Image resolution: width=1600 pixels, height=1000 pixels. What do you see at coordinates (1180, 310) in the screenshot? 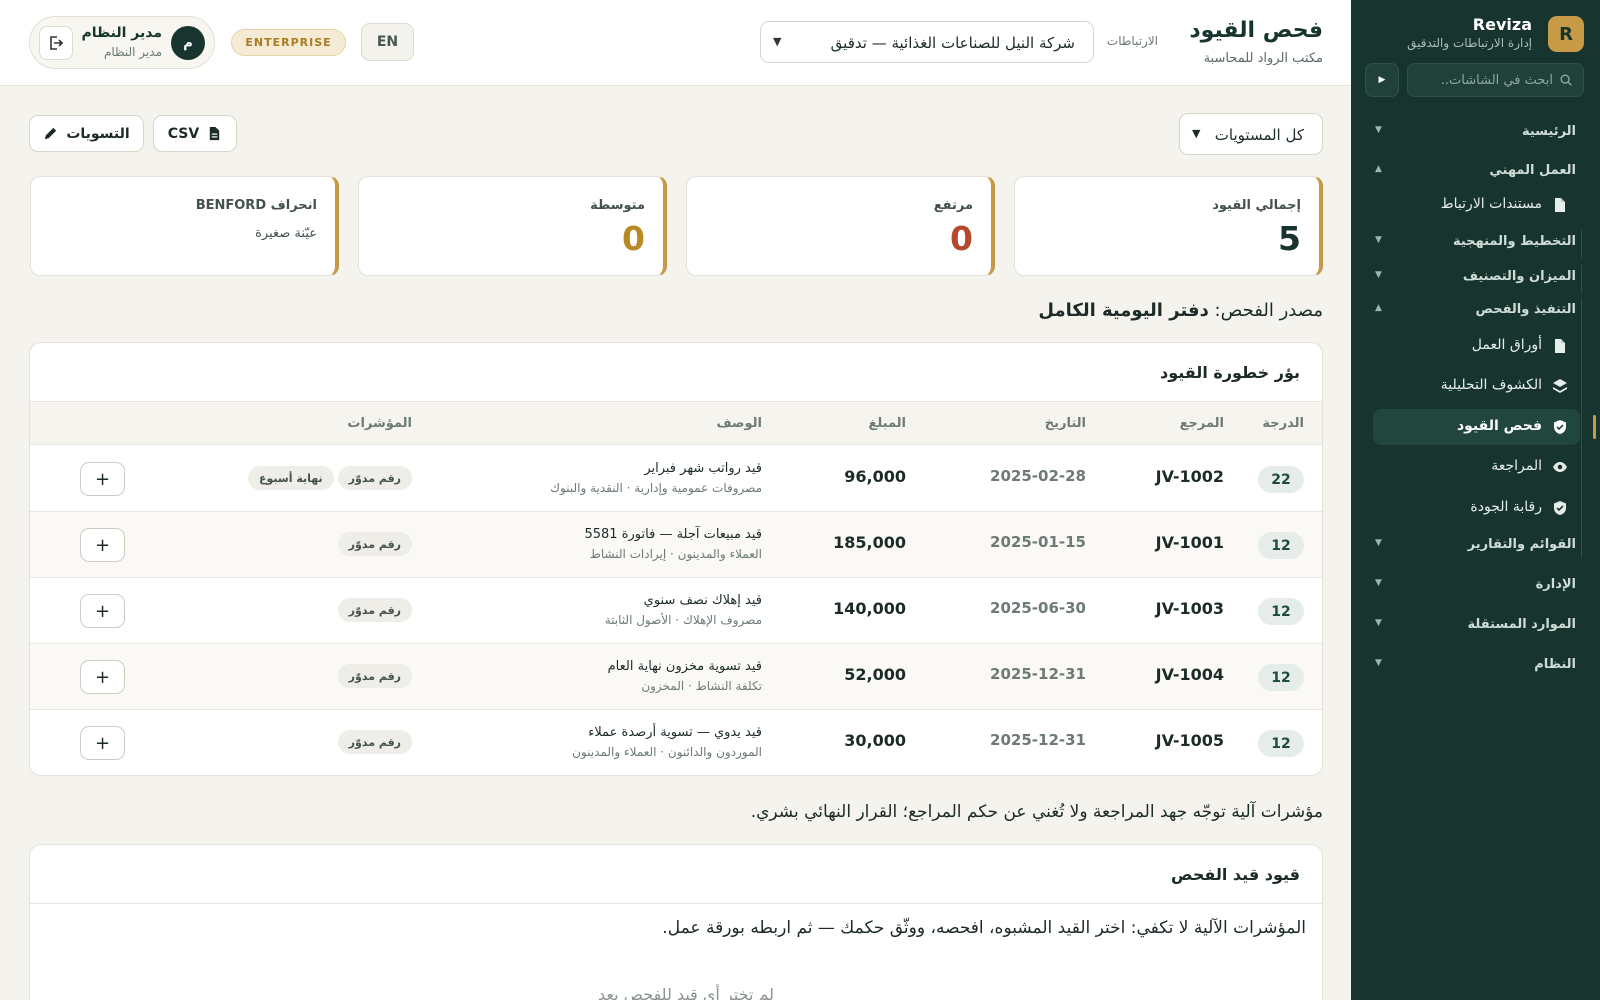
I see `source-line: مصدر الفحص: دفتر اليومية الكامل` at bounding box center [1180, 310].